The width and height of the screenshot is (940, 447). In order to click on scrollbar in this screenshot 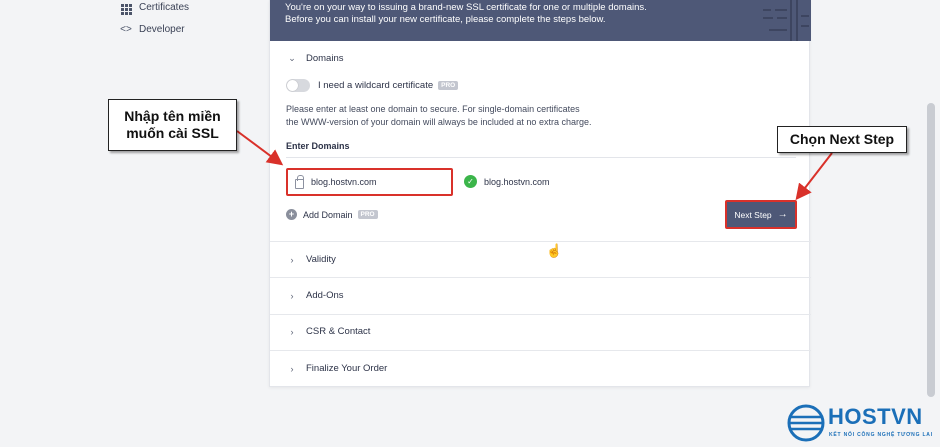, I will do `click(931, 250)`.